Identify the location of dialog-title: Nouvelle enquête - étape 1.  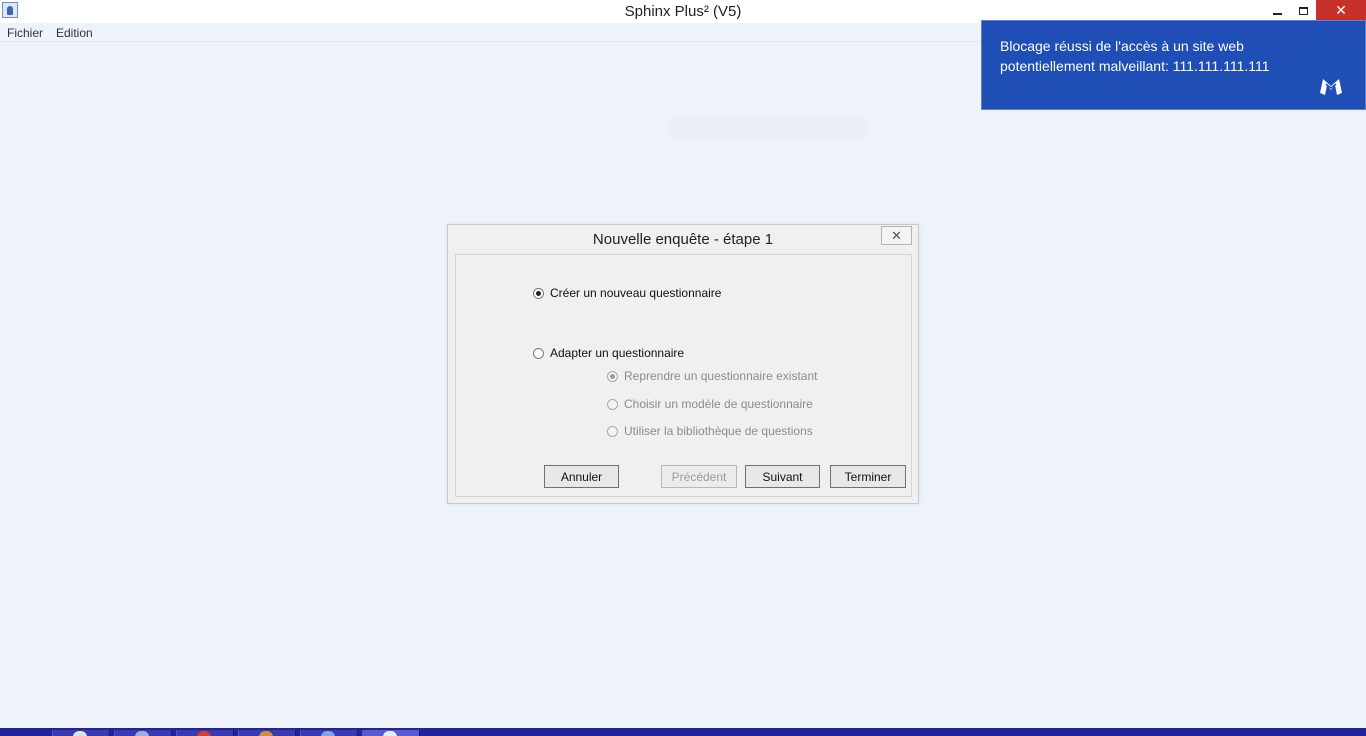
(683, 239).